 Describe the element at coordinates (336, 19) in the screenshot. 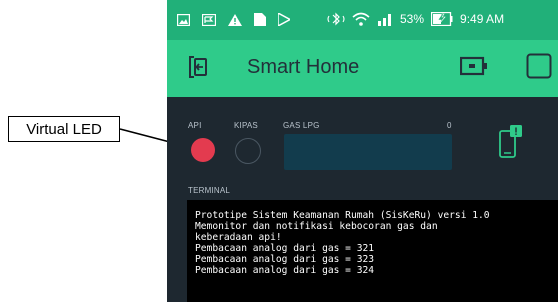

I see `bluetooth-icon` at that location.